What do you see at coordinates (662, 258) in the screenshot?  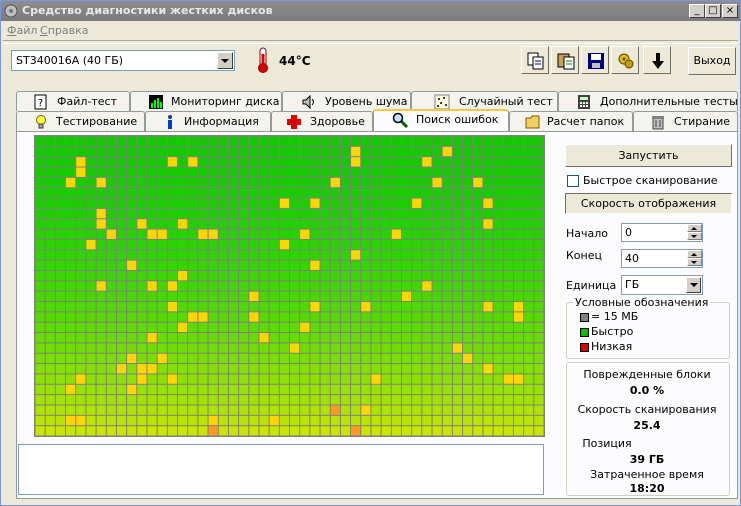 I see `range-end-input: 40` at bounding box center [662, 258].